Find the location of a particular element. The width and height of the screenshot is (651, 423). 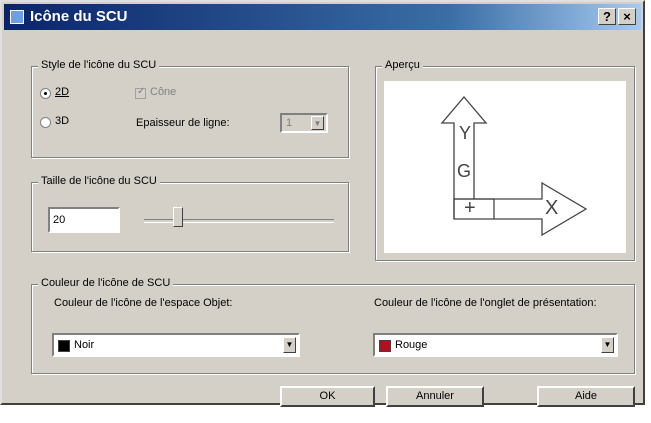

ok-button: OK is located at coordinates (327, 396).